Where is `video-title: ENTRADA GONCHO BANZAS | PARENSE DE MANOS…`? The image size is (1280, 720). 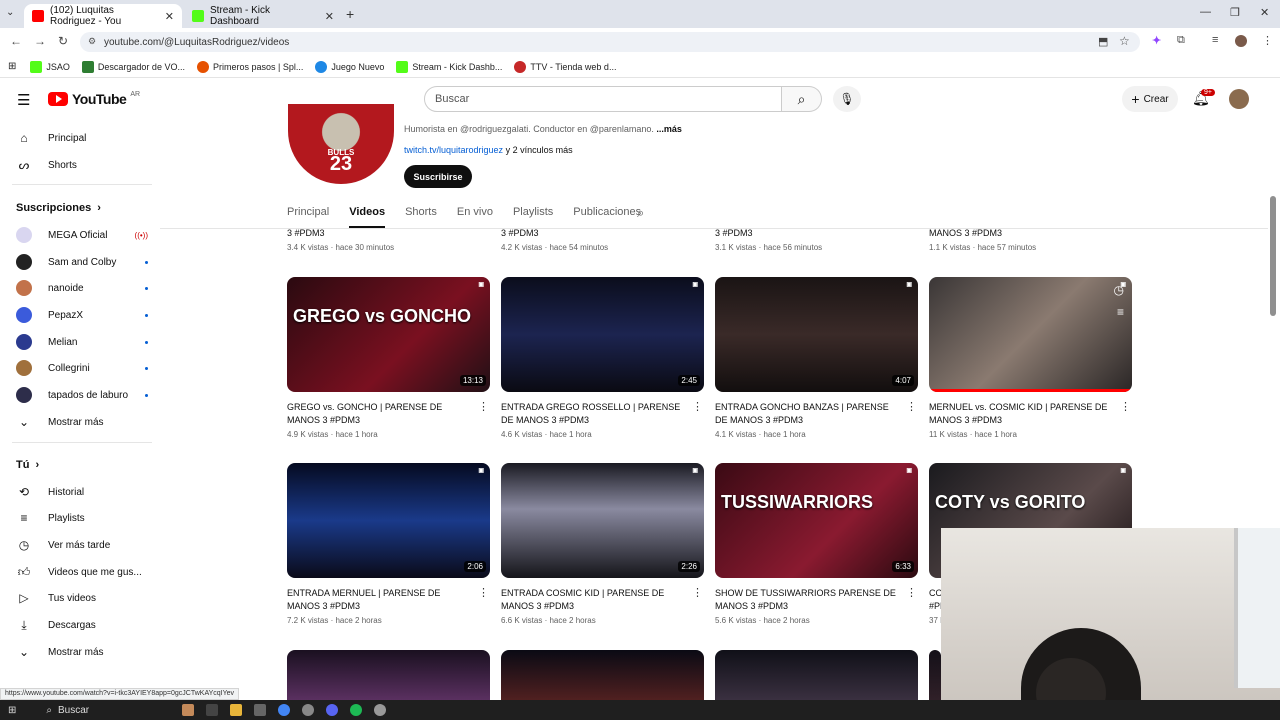
video-title: ENTRADA GONCHO BANZAS | PARENSE DE MANOS… is located at coordinates (817, 414).